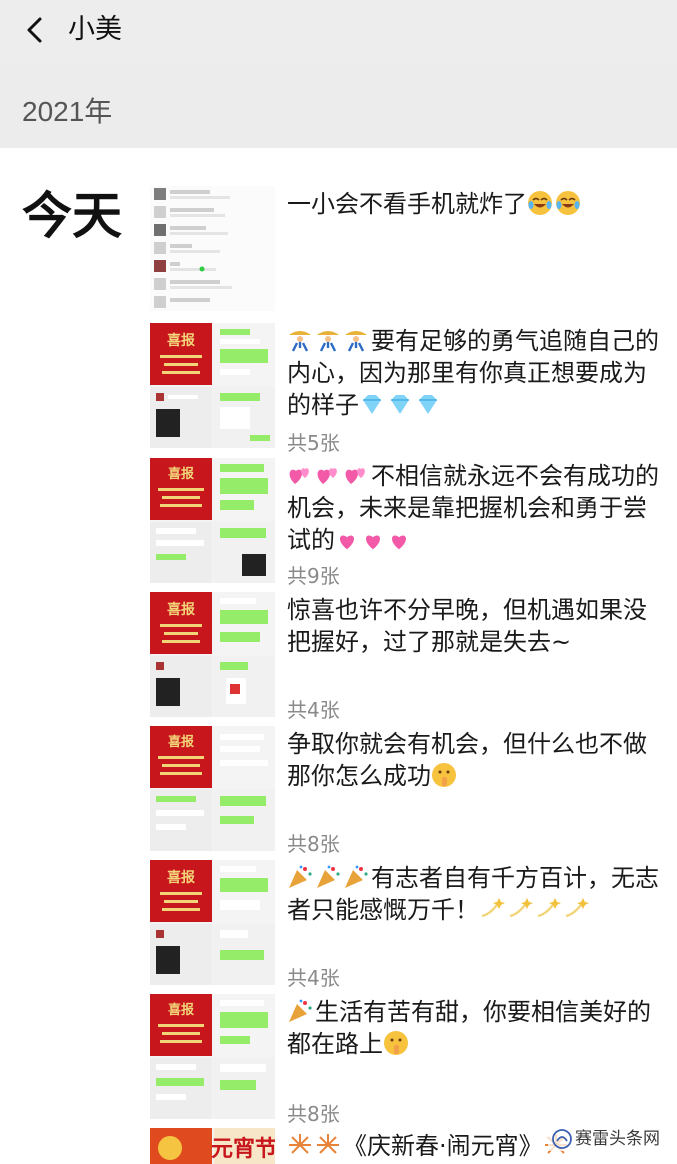 The image size is (677, 1164). I want to click on post-text: 不相信就永远不会有成功的机会，未来是靠把握机会和勇于尝试的, so click(473, 508).